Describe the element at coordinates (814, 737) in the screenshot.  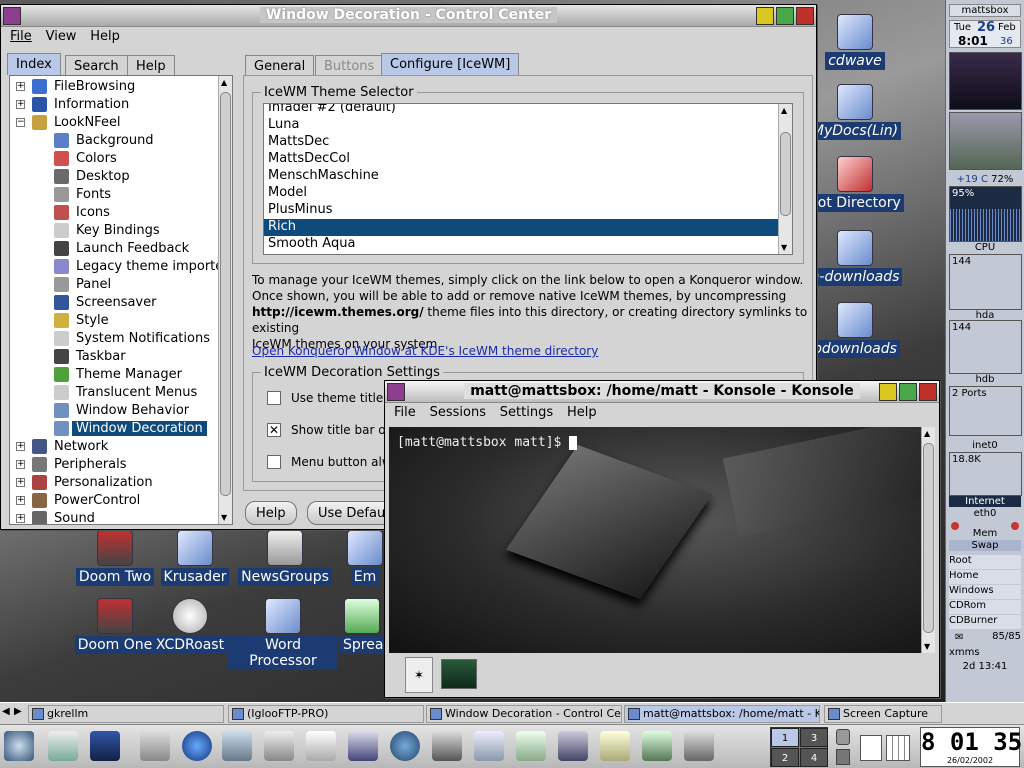
I see `pager-desktop-3: 3` at that location.